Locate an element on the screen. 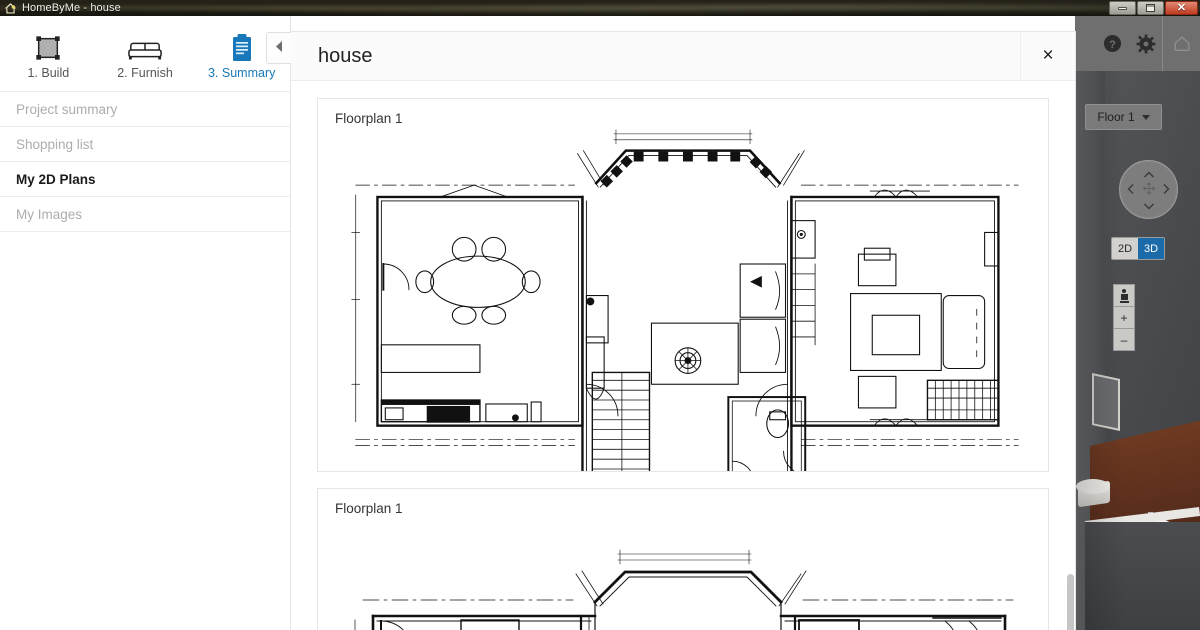 This screenshot has height=630, width=1200. sidebar-item-my-2d-plans: My 2D Plans is located at coordinates (145, 179).